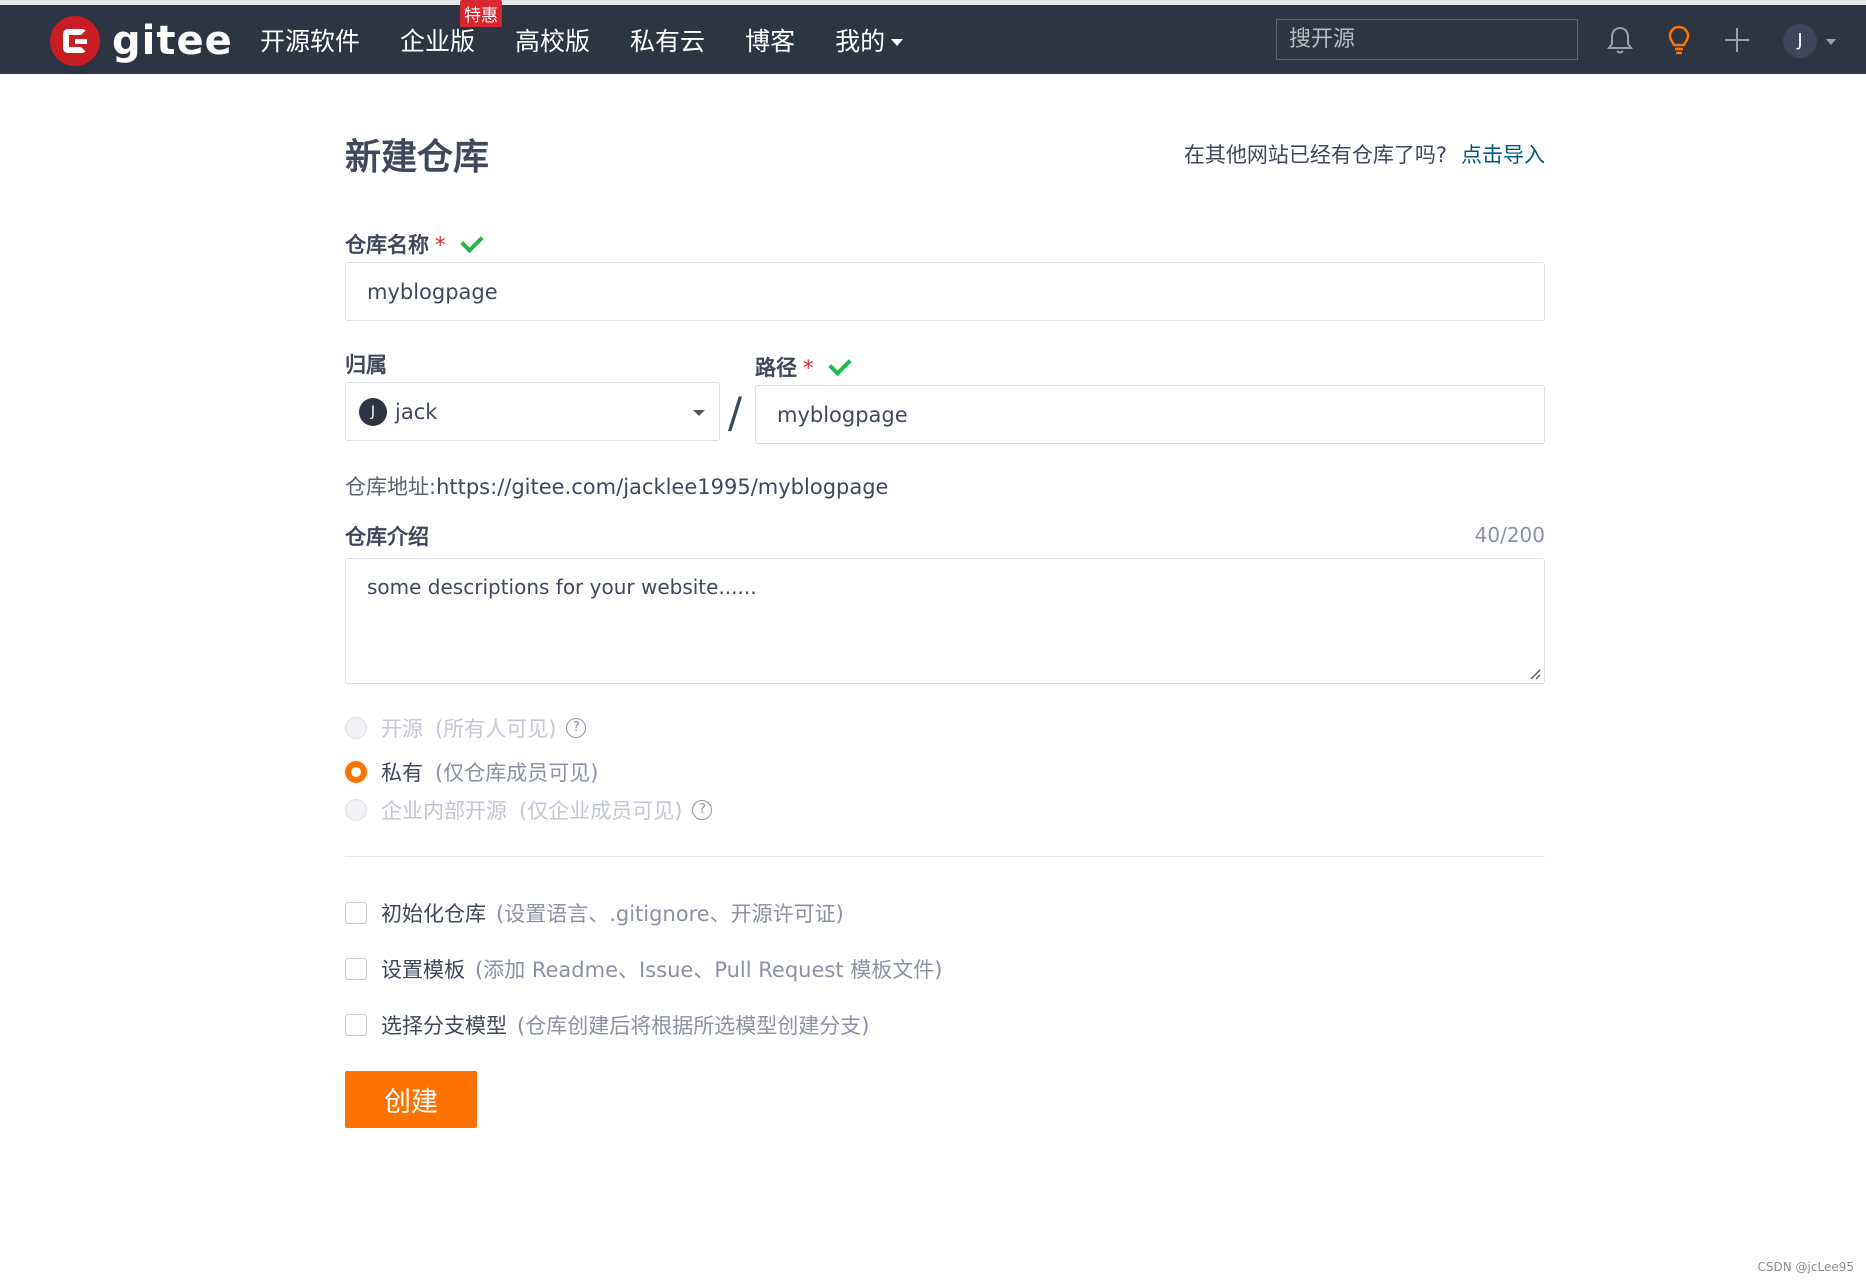 The width and height of the screenshot is (1866, 1288). Describe the element at coordinates (709, 970) in the screenshot. I see `option-template-note: (添加 Readme、Issue、Pull Request 模板文件)` at that location.